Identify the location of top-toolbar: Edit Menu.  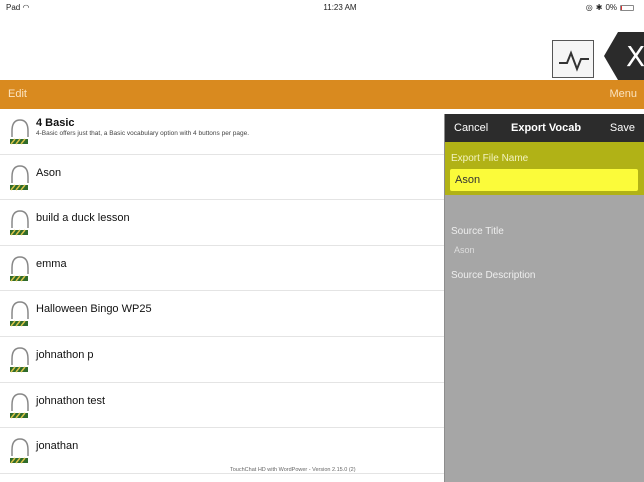
(322, 94).